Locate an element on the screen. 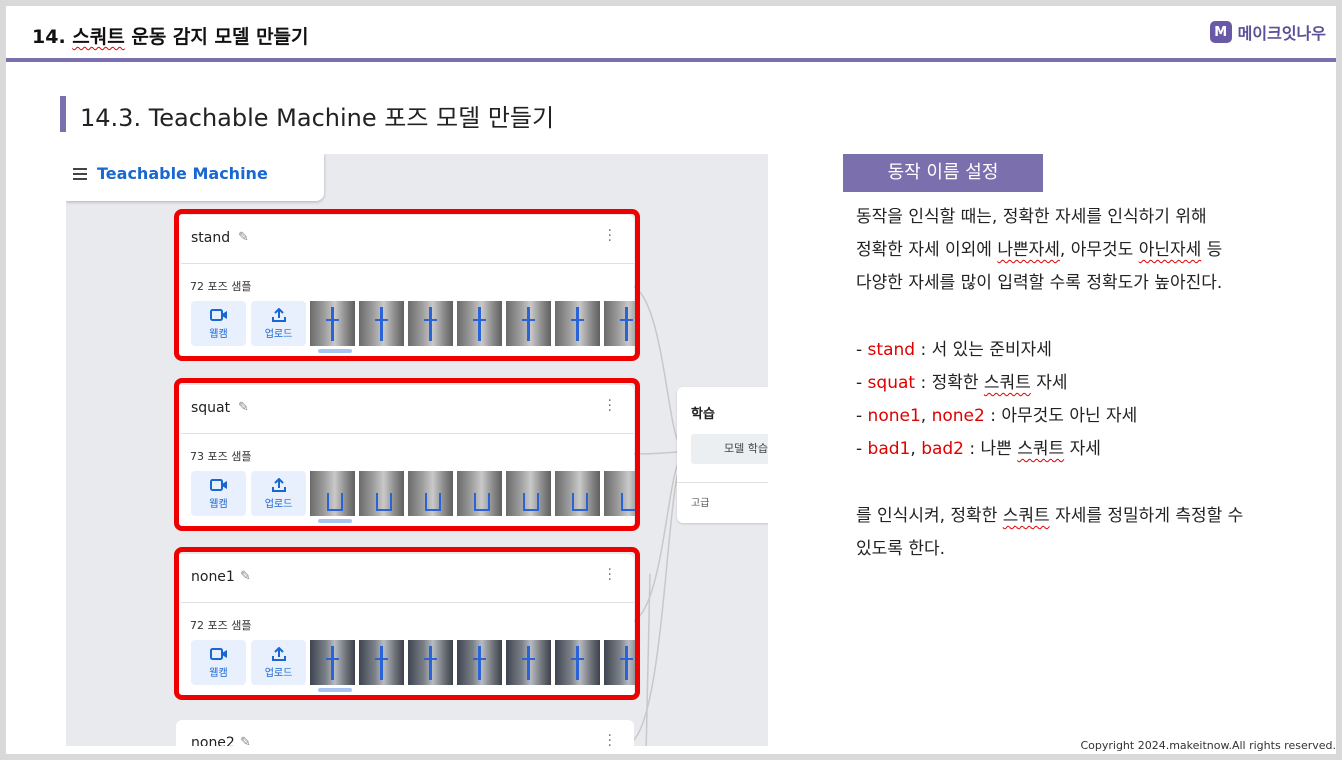  header-title-prefix: 14. is located at coordinates (52, 37).